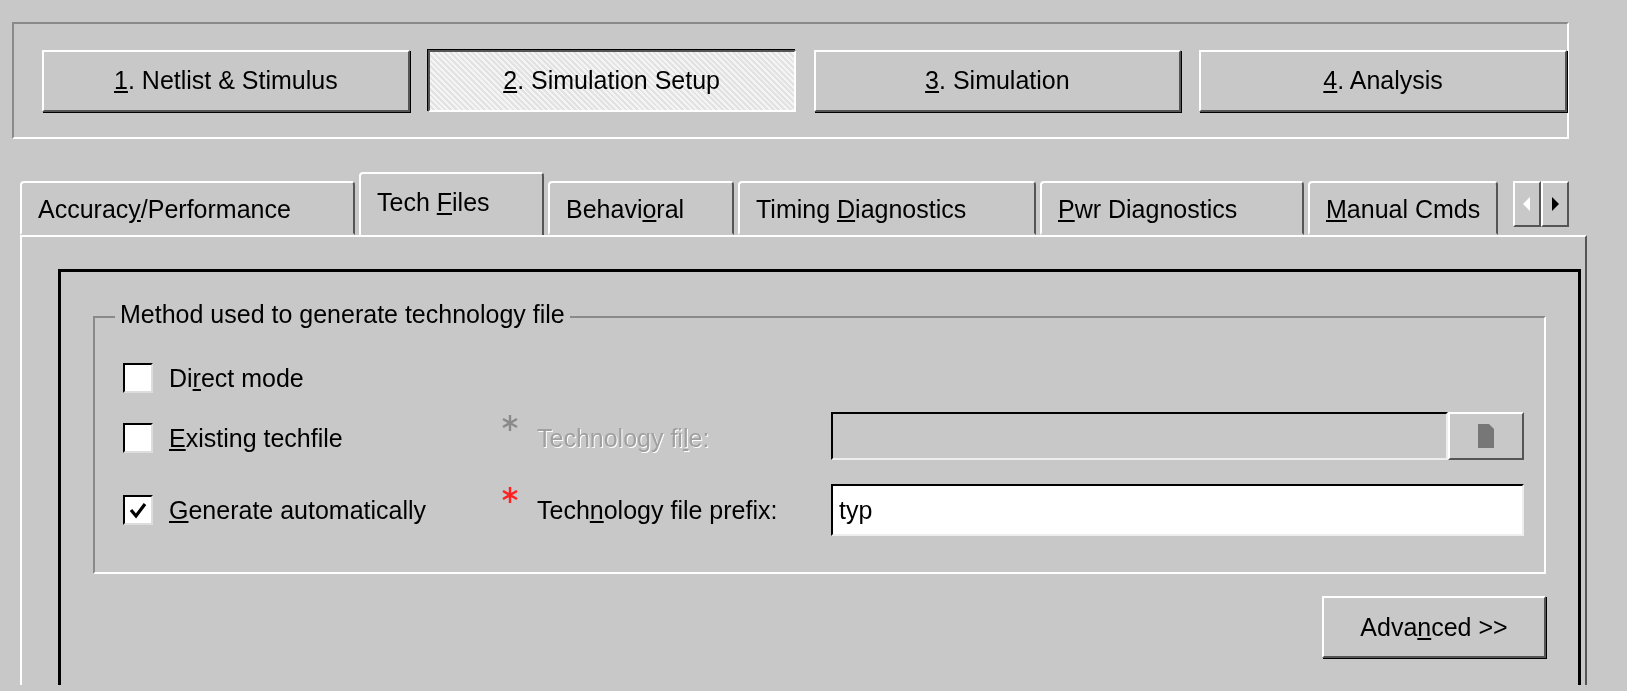 This screenshot has width=1627, height=691. What do you see at coordinates (1527, 204) in the screenshot?
I see `left-triangle-icon` at bounding box center [1527, 204].